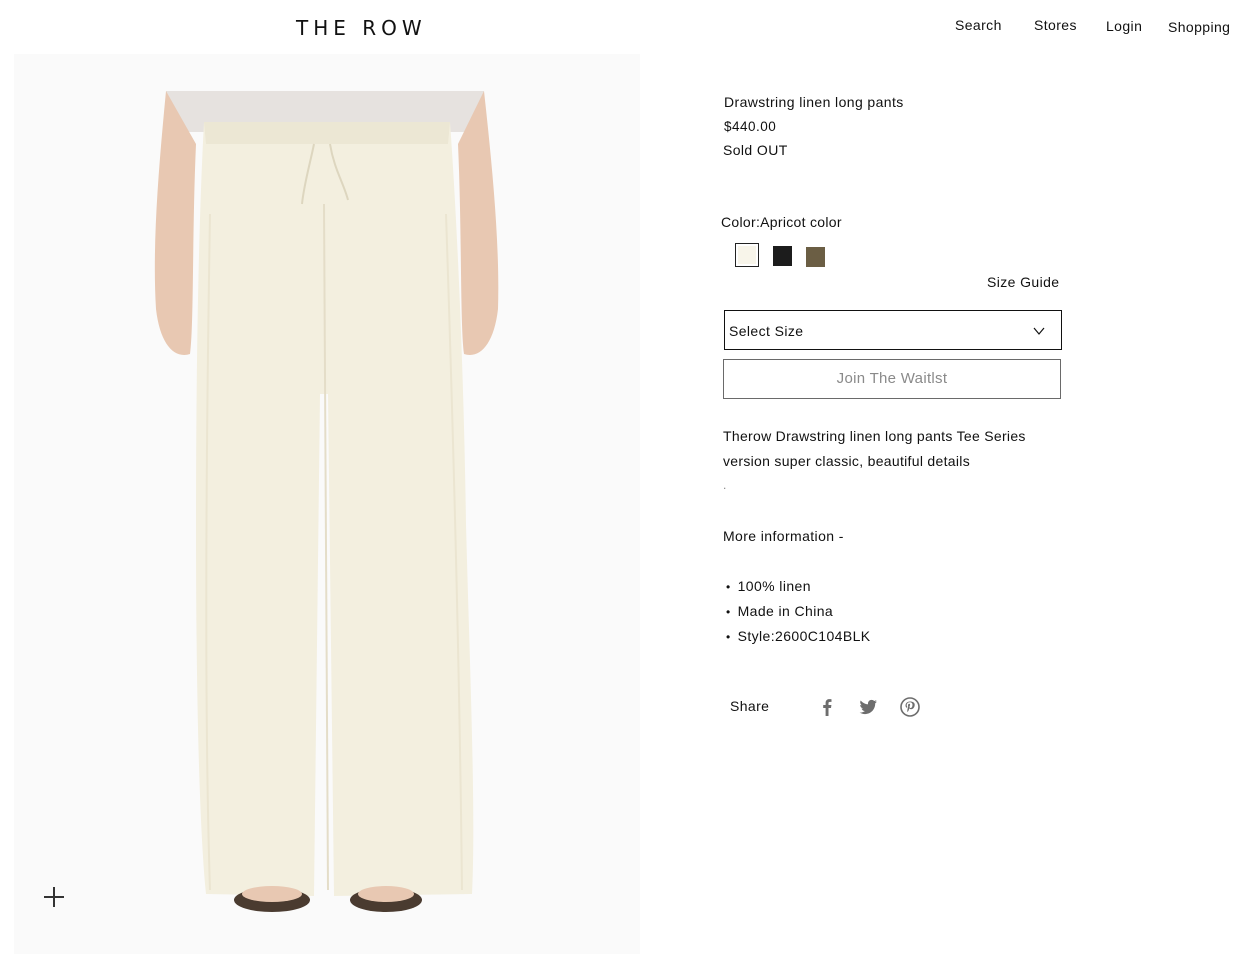 This screenshot has height=976, width=1248. Describe the element at coordinates (1124, 26) in the screenshot. I see `nav-login-link: Login` at that location.